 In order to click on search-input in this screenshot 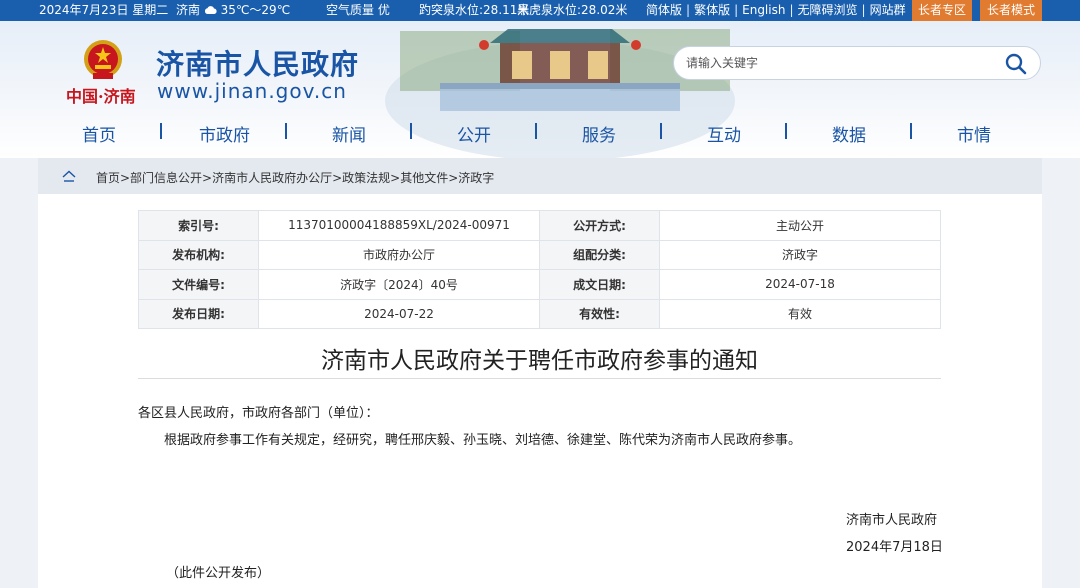, I will do `click(836, 63)`.